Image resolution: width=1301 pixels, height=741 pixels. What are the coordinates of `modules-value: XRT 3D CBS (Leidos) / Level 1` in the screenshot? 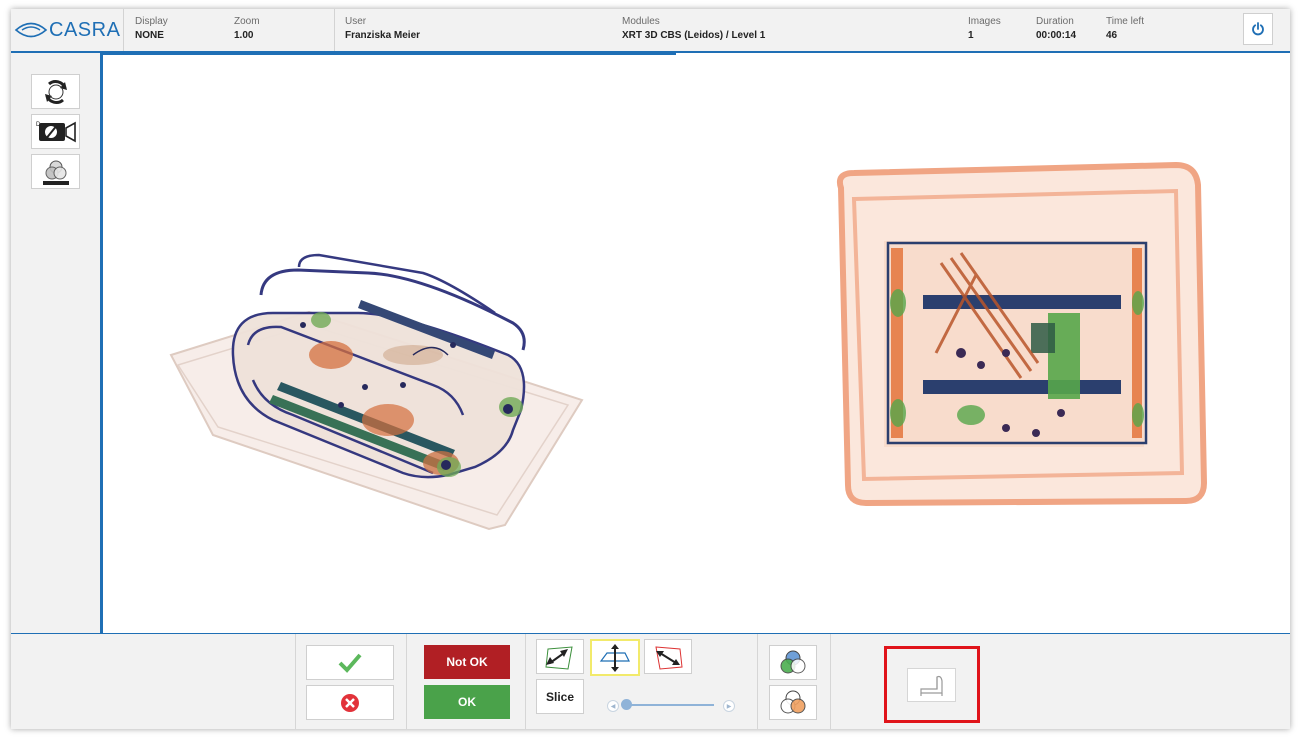 It's located at (694, 35).